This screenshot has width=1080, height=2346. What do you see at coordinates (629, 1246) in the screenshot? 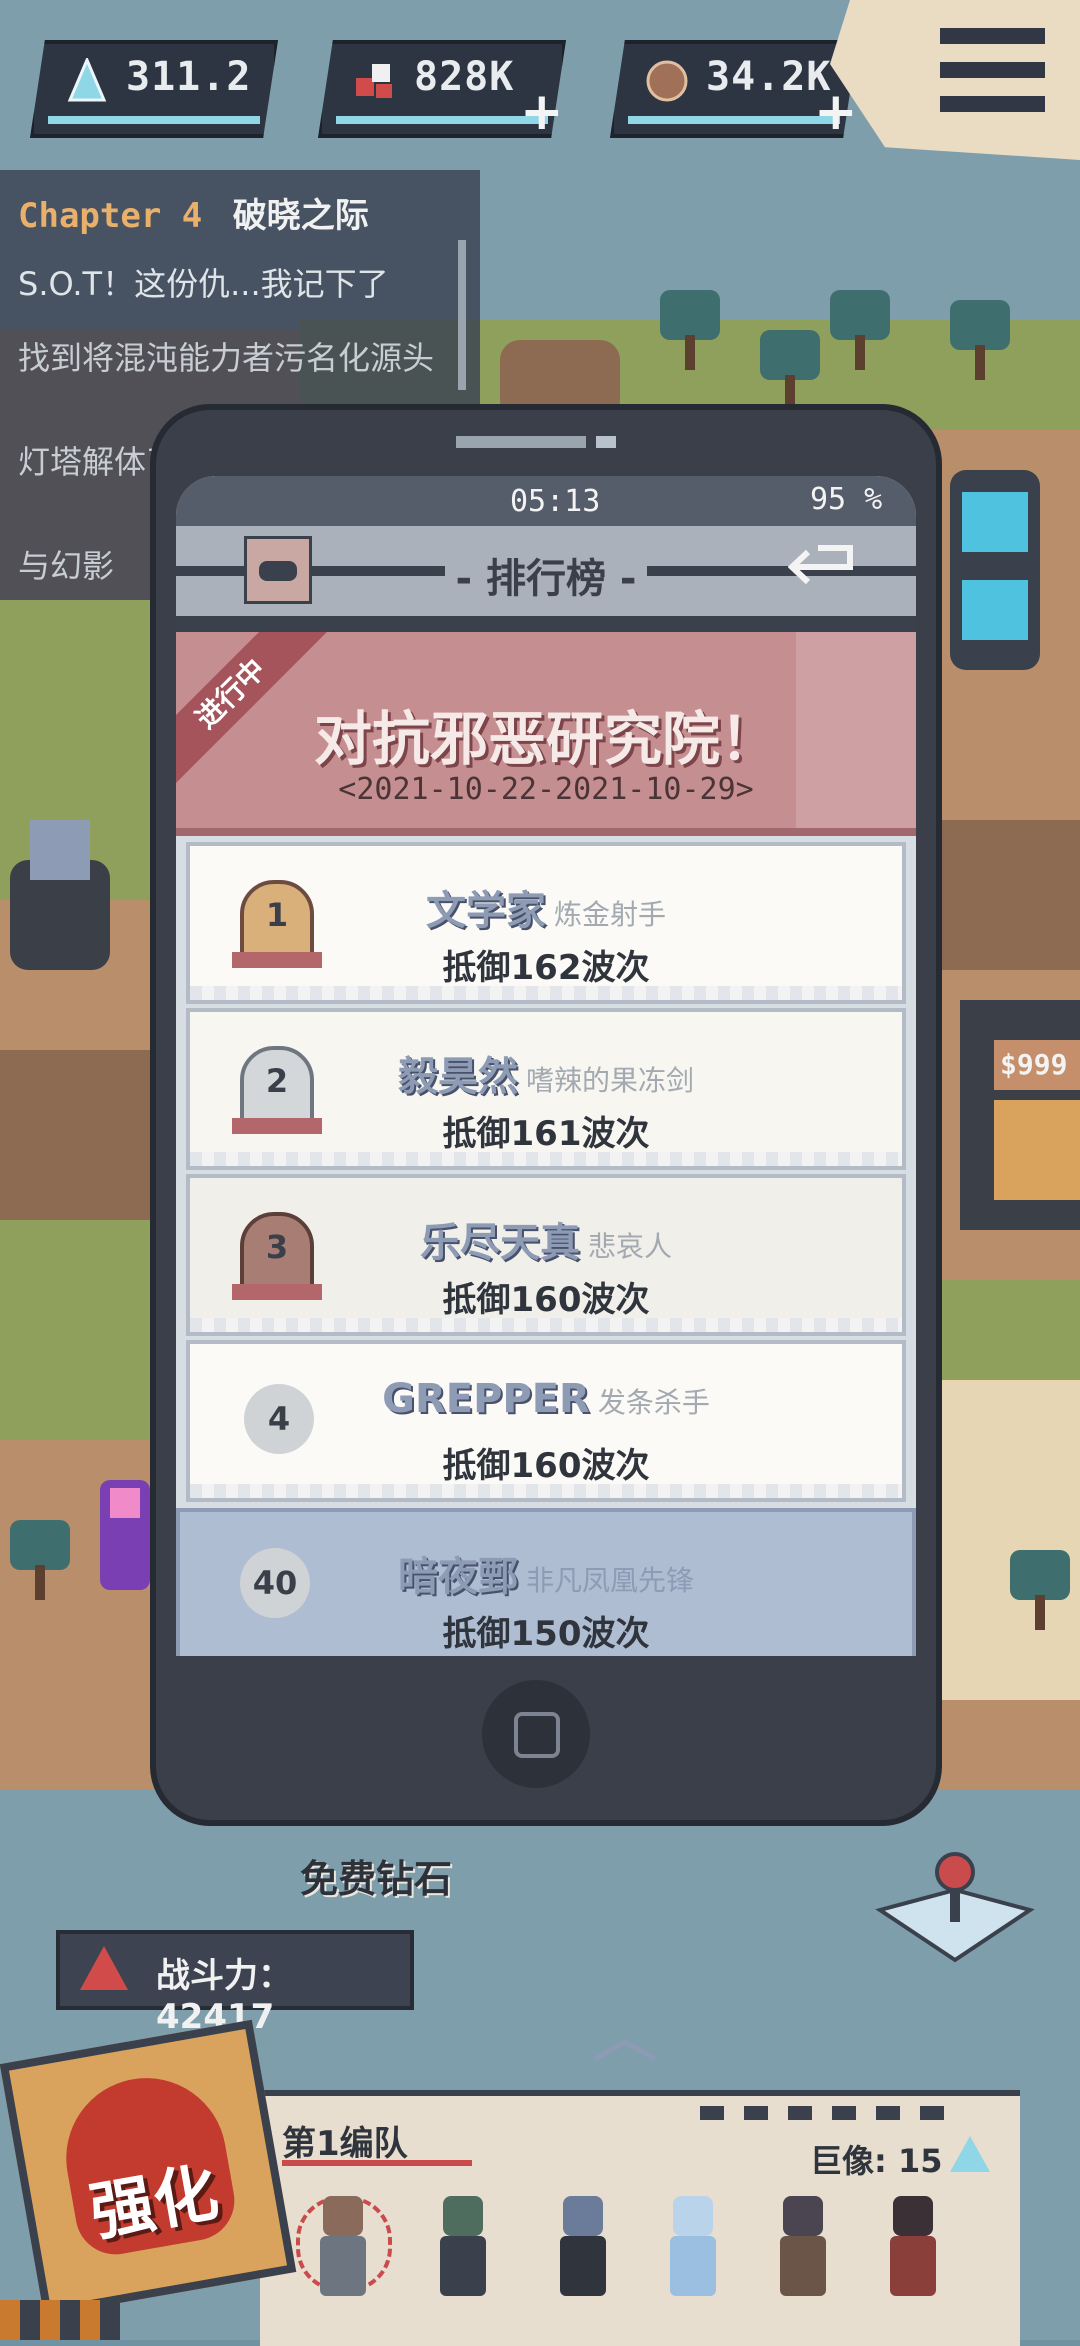
I see `player-title: 悲哀人` at bounding box center [629, 1246].